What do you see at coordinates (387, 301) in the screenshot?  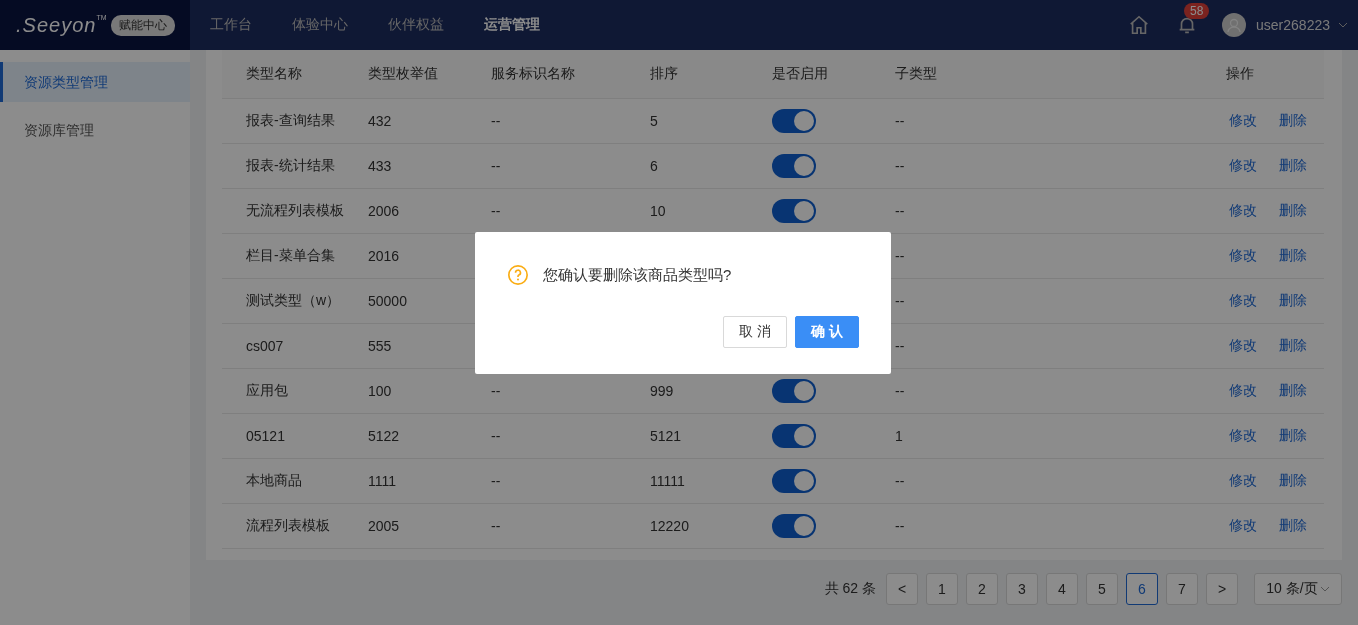 I see `table-cell-text: 50000` at bounding box center [387, 301].